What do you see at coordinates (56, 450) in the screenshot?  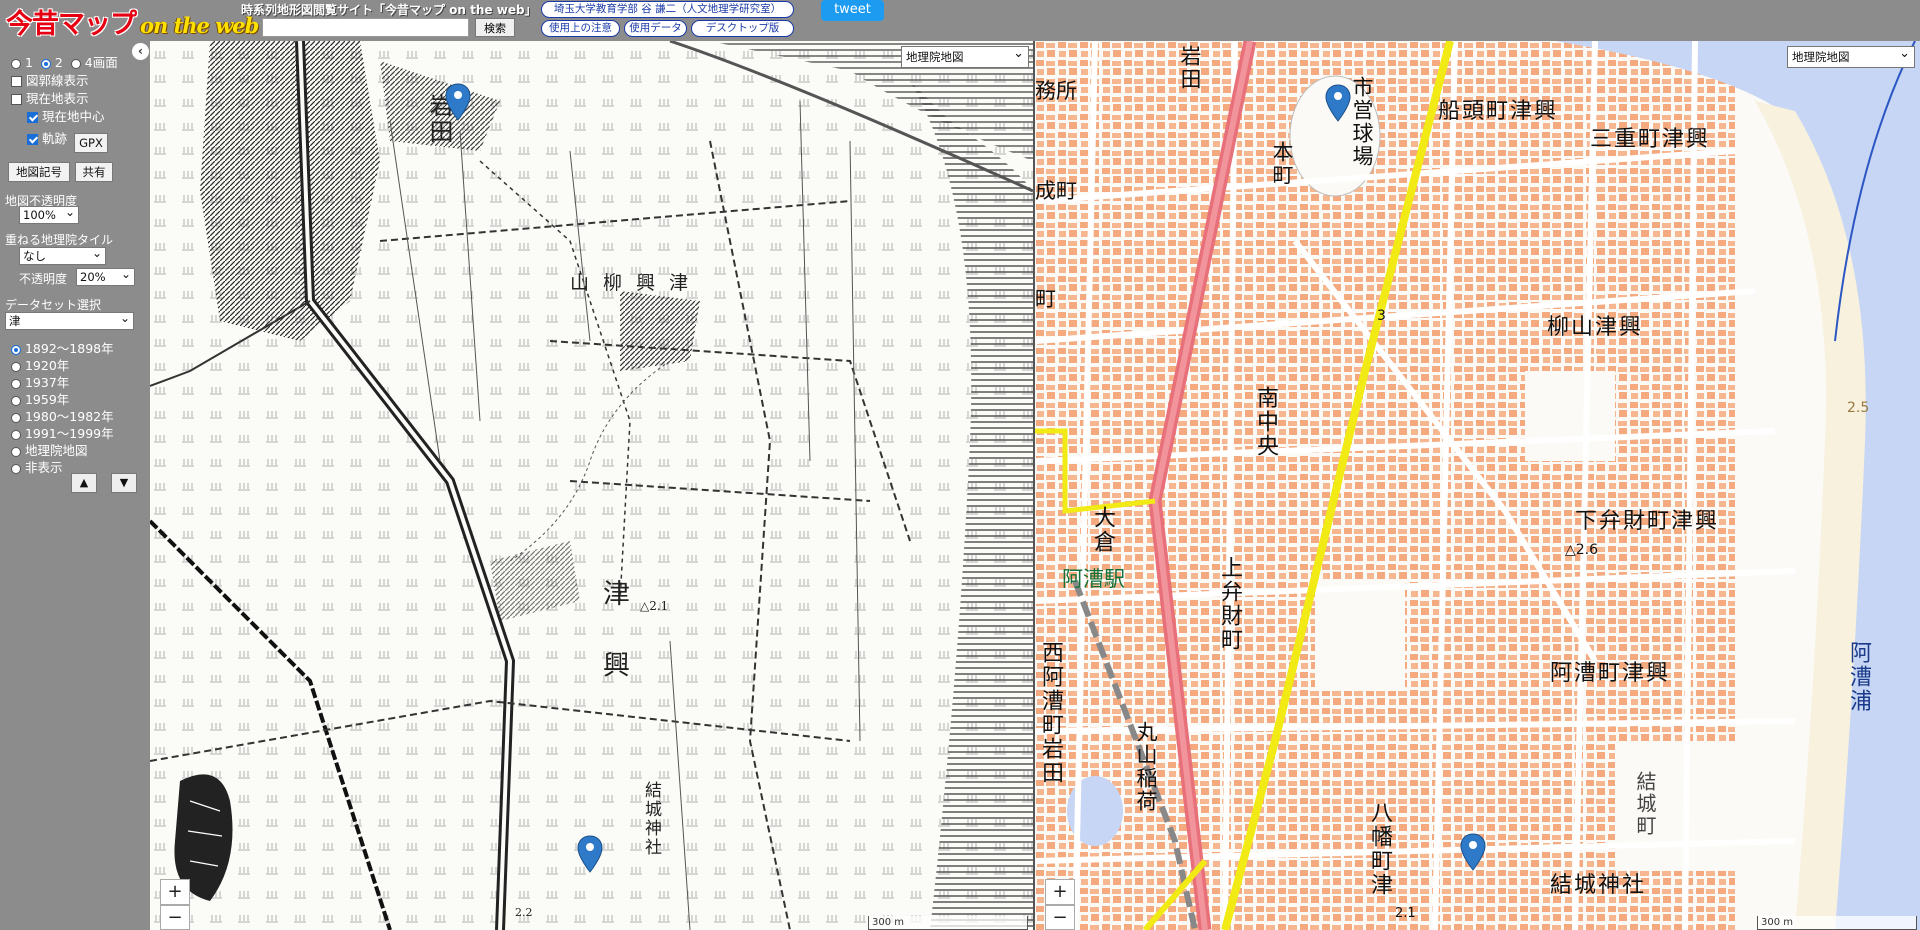 I see `year-label: 地理院地図` at bounding box center [56, 450].